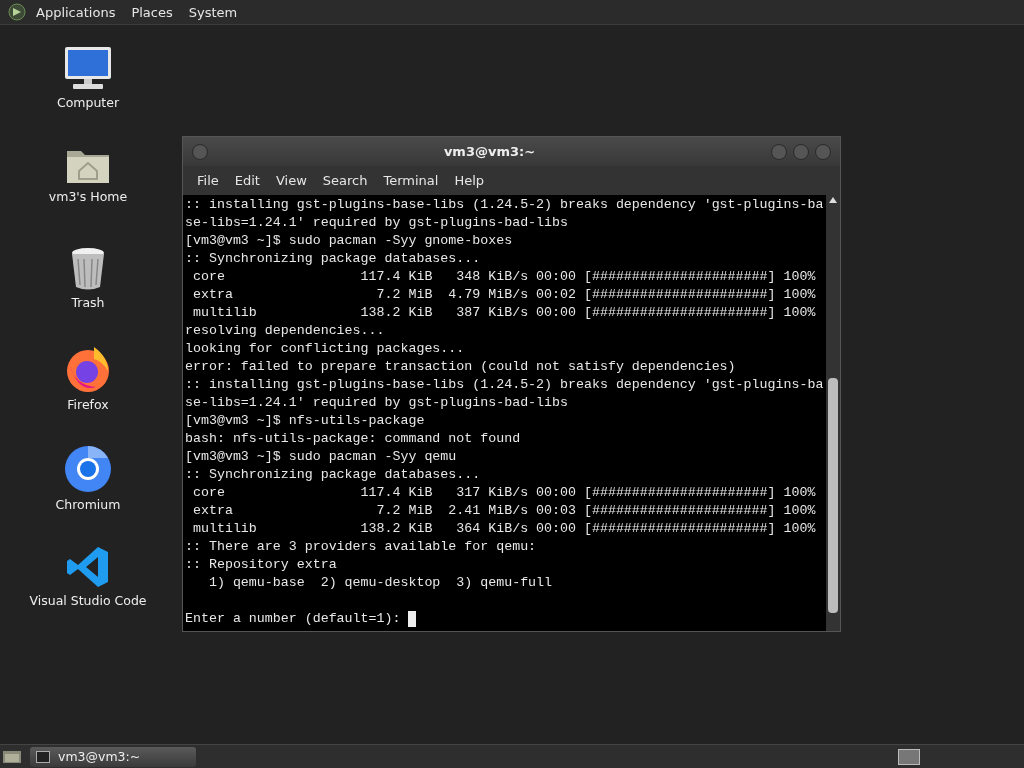  Describe the element at coordinates (291, 180) in the screenshot. I see `menu-item: View` at that location.